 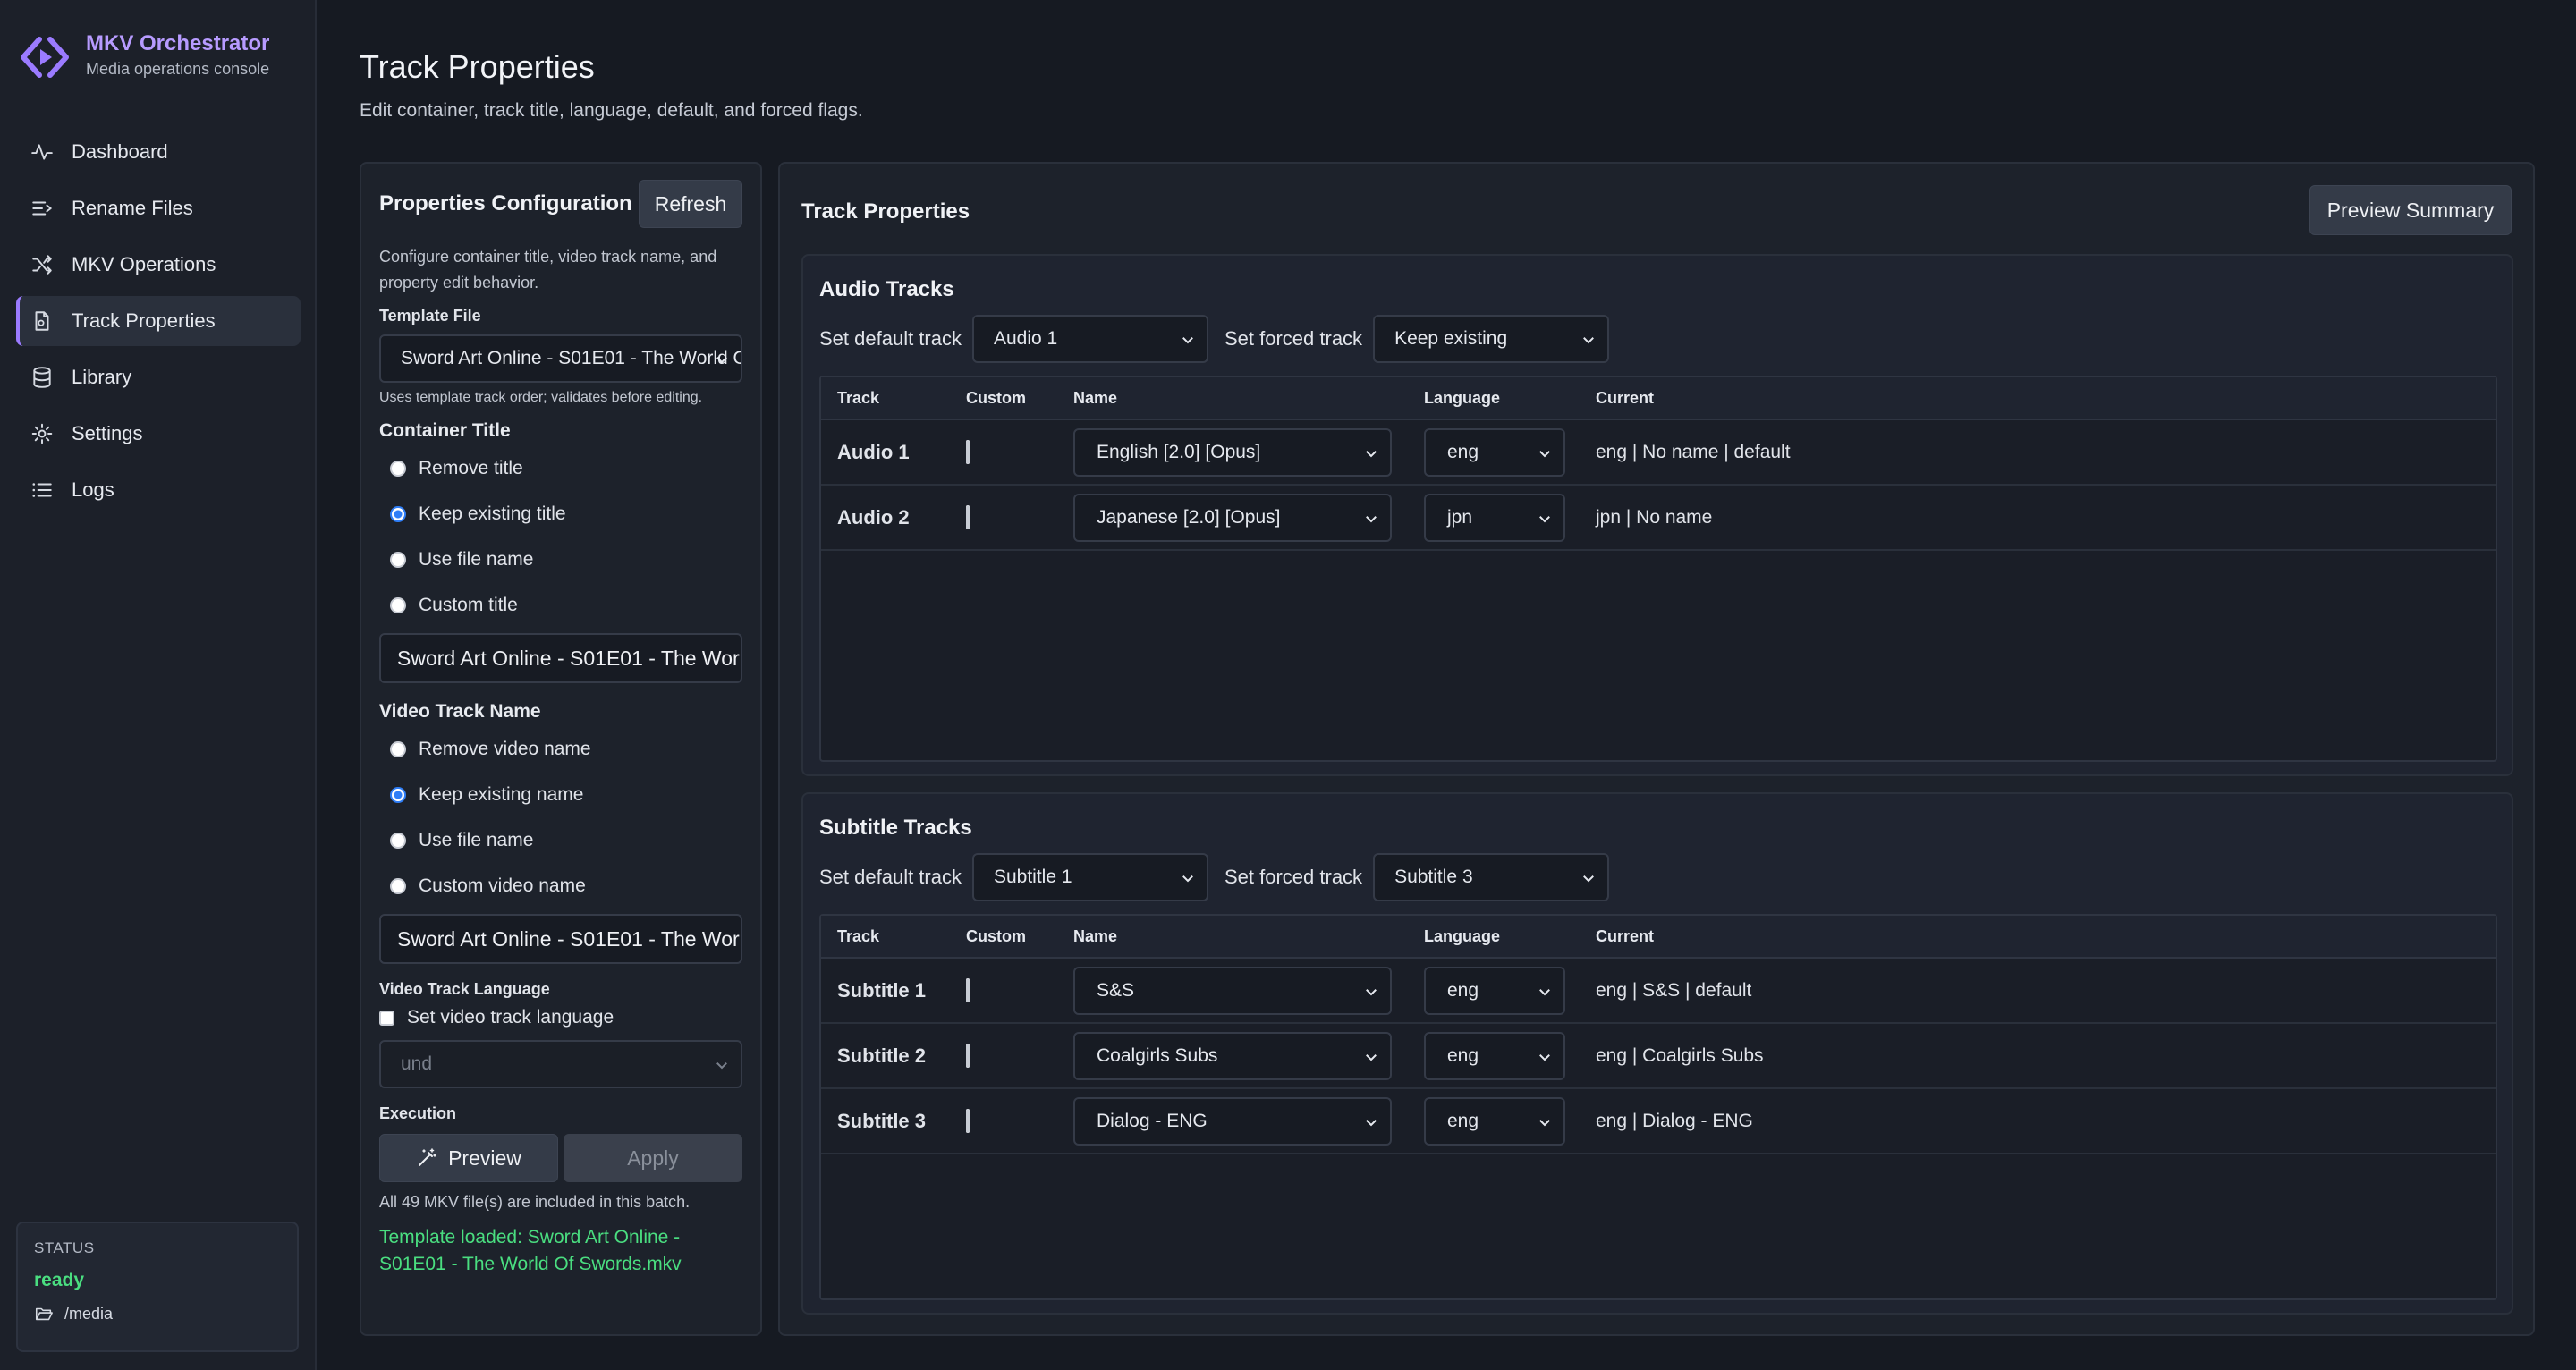 What do you see at coordinates (386, 1018) in the screenshot?
I see `set-video-language-checkbox` at bounding box center [386, 1018].